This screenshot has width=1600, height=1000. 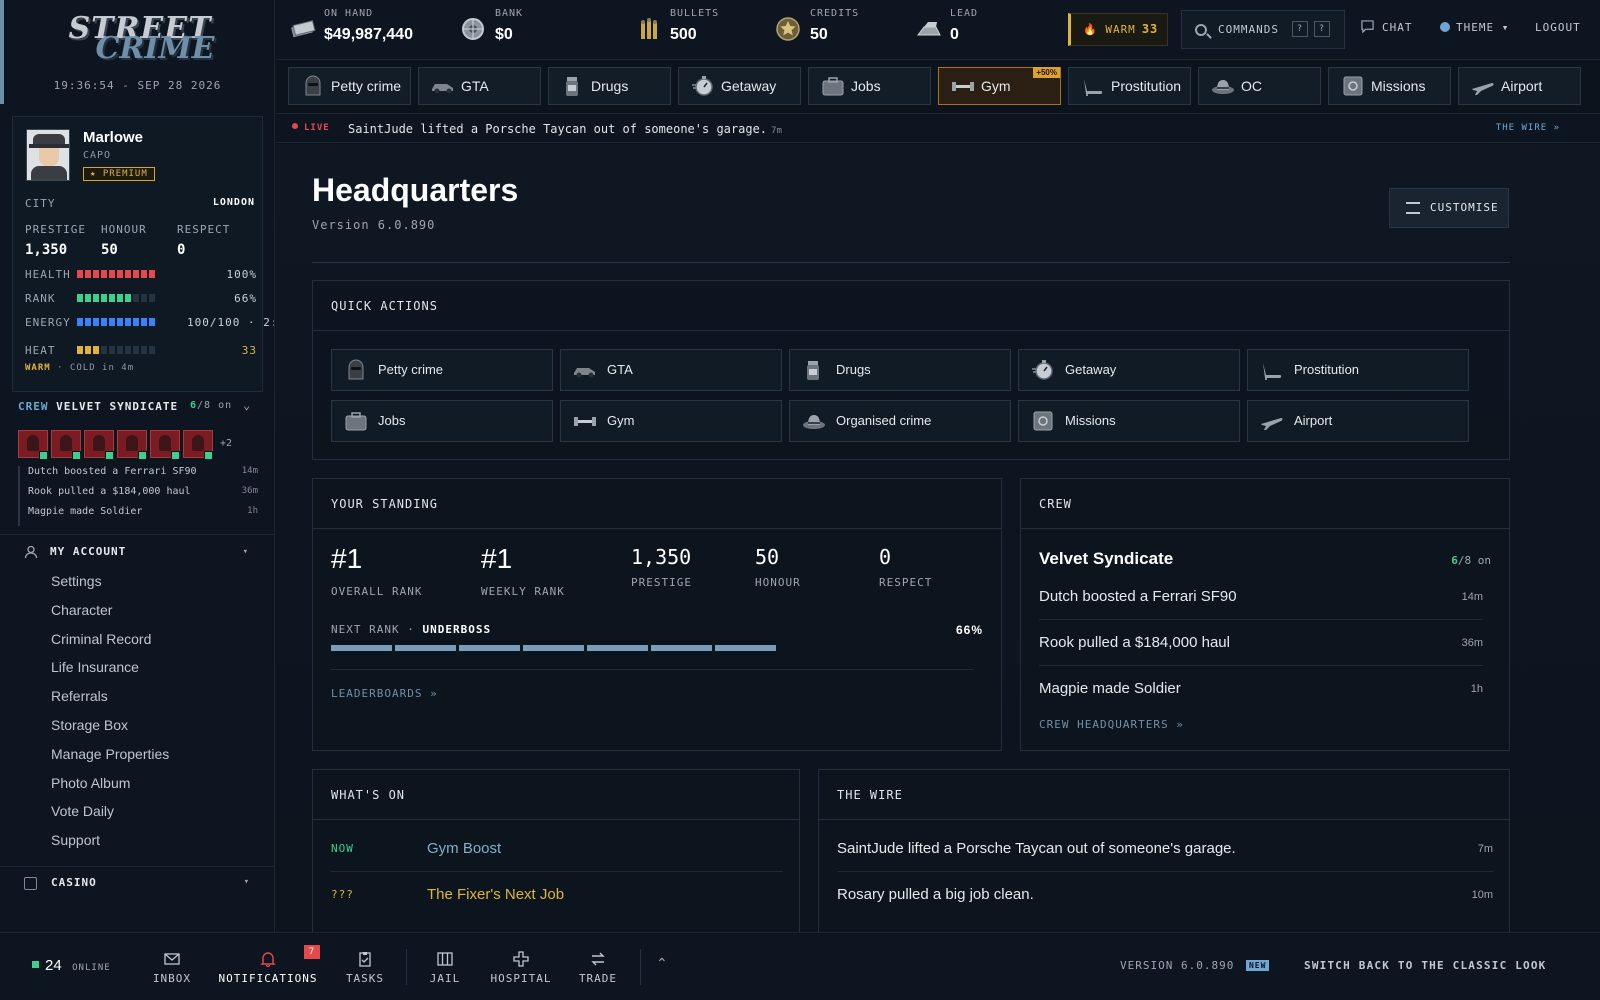 What do you see at coordinates (1201, 30) in the screenshot?
I see `search-icon` at bounding box center [1201, 30].